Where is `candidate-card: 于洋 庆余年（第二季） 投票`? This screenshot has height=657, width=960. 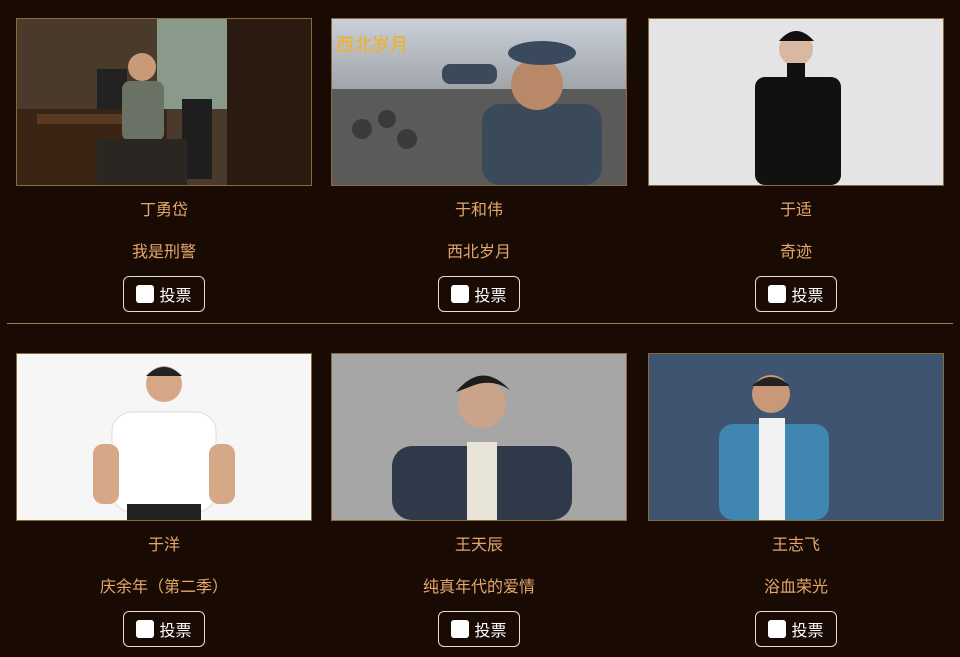 candidate-card: 于洋 庆余年（第二季） 投票 is located at coordinates (164, 500).